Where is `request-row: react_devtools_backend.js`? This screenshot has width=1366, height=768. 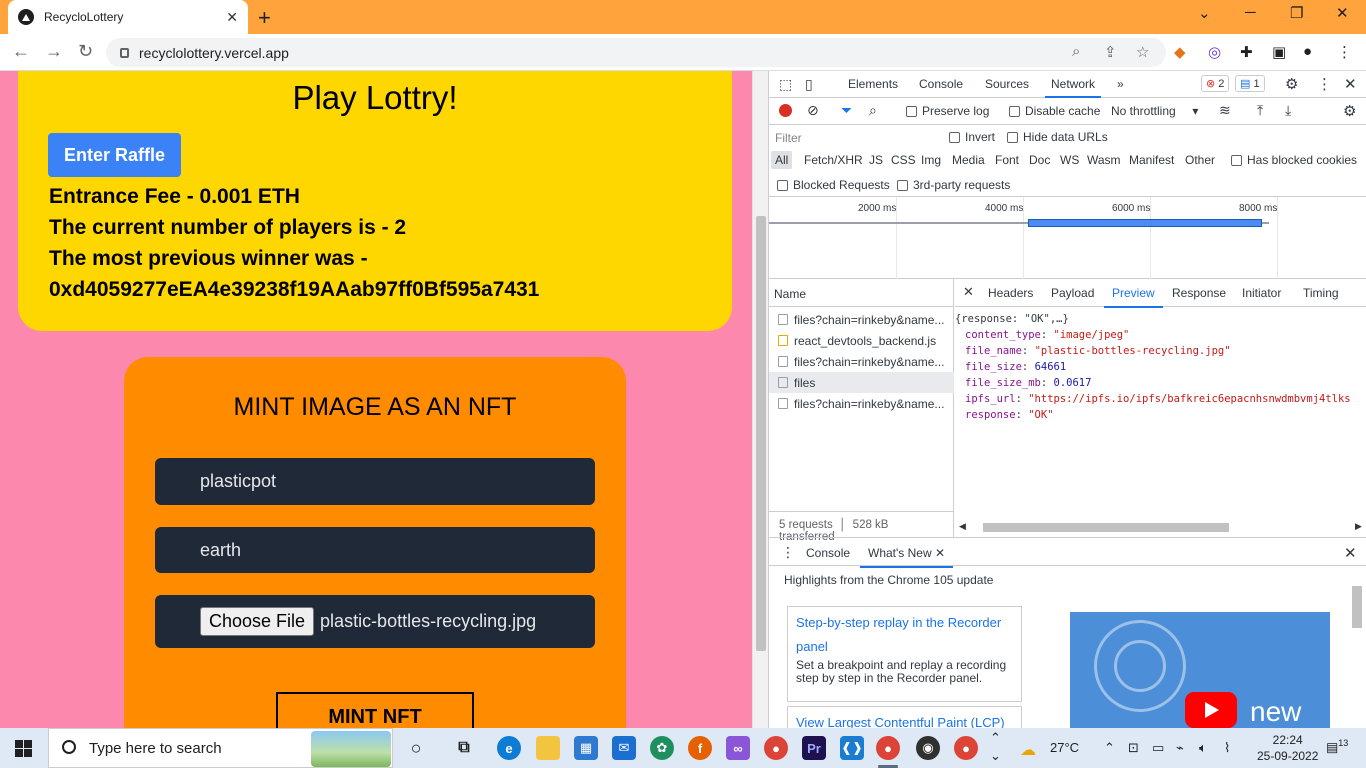 request-row: react_devtools_backend.js is located at coordinates (861, 340).